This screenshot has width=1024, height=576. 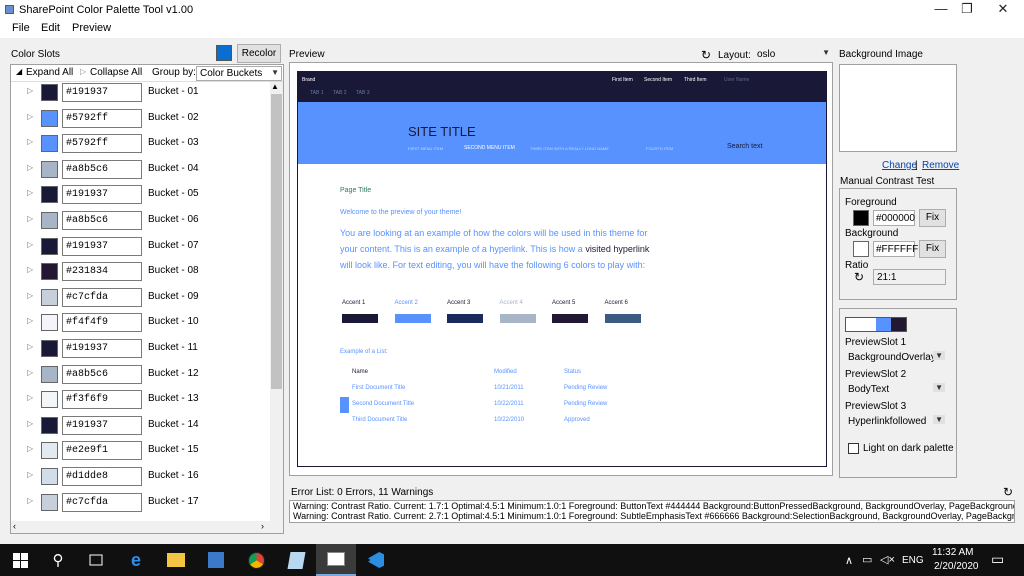 What do you see at coordinates (379, 420) in the screenshot?
I see `doc-name: Third Document Title` at bounding box center [379, 420].